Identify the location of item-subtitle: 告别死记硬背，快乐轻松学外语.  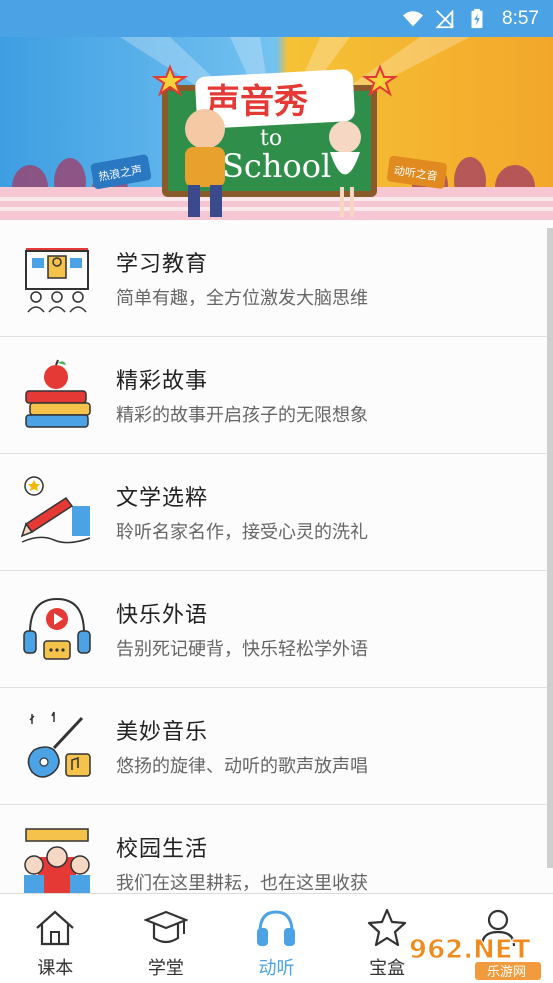
(242, 649).